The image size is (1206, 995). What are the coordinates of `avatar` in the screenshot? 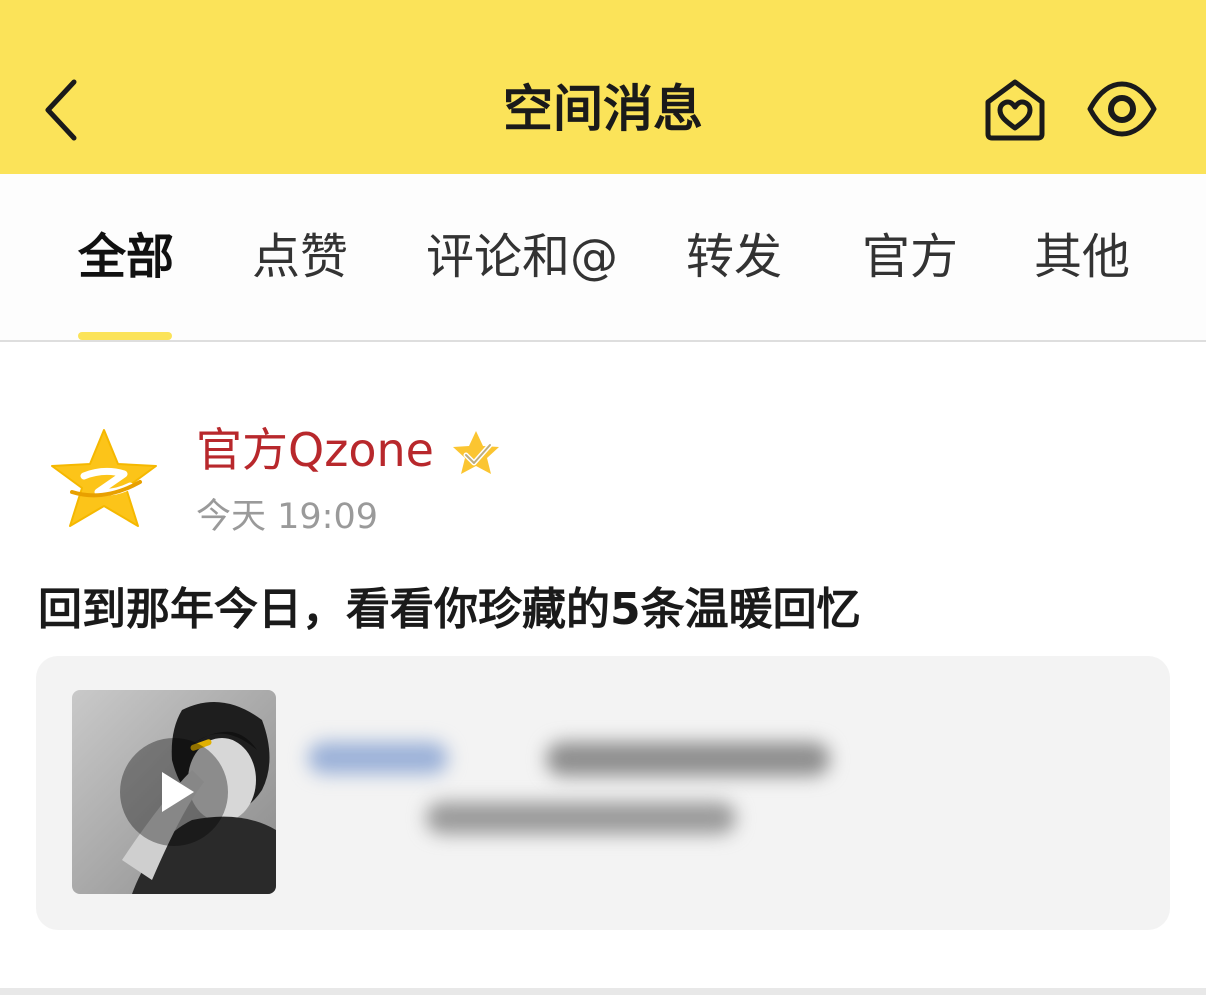 It's located at (104, 478).